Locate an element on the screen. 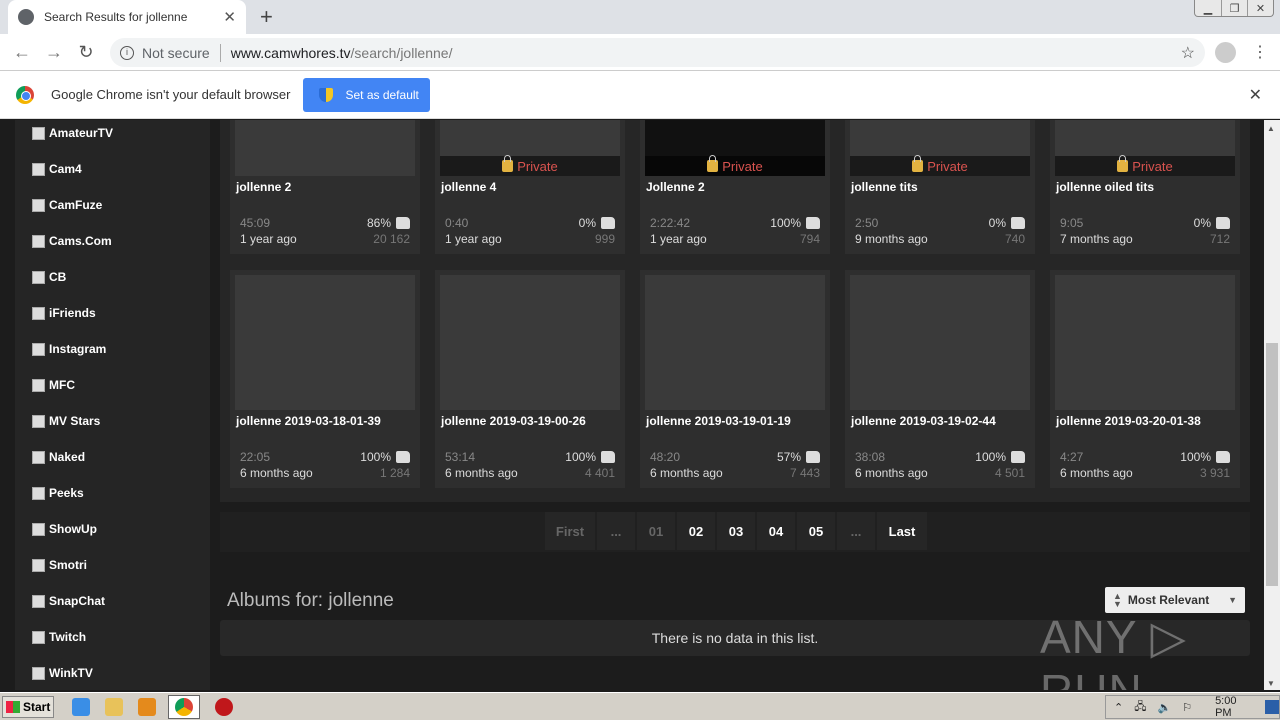 The width and height of the screenshot is (1280, 720). sidebar-filter-item: ShowUp is located at coordinates (64, 529).